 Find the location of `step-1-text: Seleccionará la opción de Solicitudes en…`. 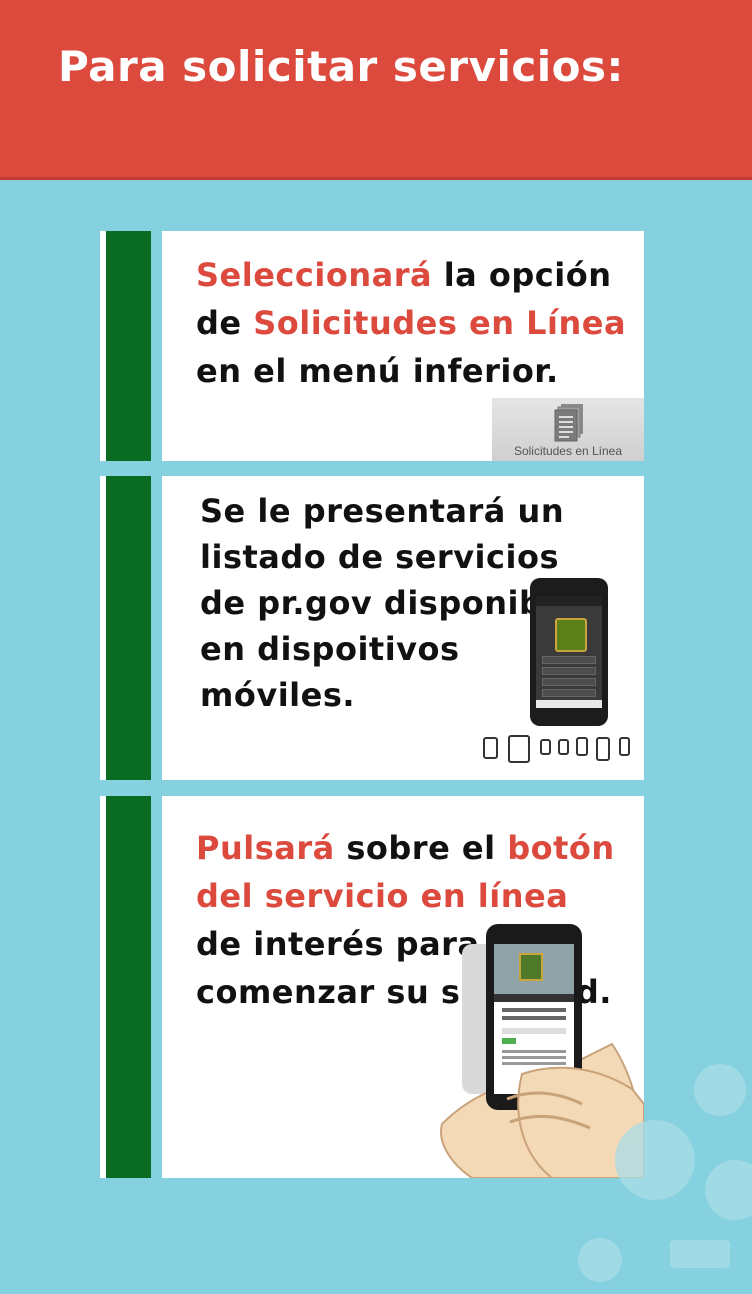

step-1-text: Seleccionará la opción de Solicitudes en… is located at coordinates (421, 323).